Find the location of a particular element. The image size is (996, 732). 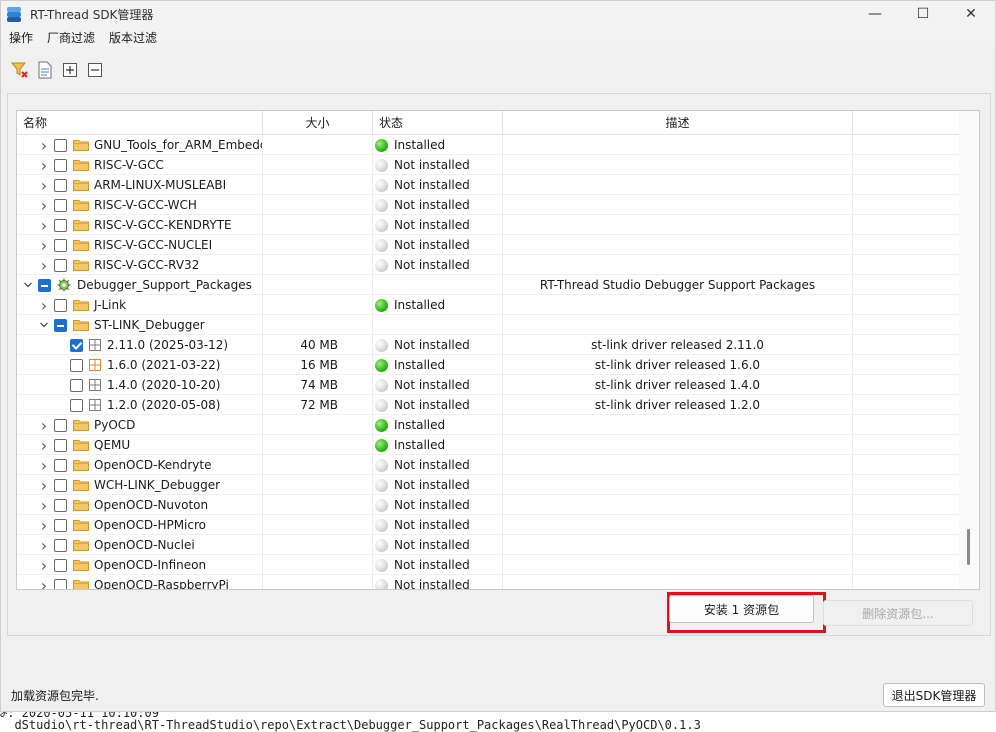

tree-row: › OpenOCD-HPMicro Not installed is located at coordinates (498, 525).